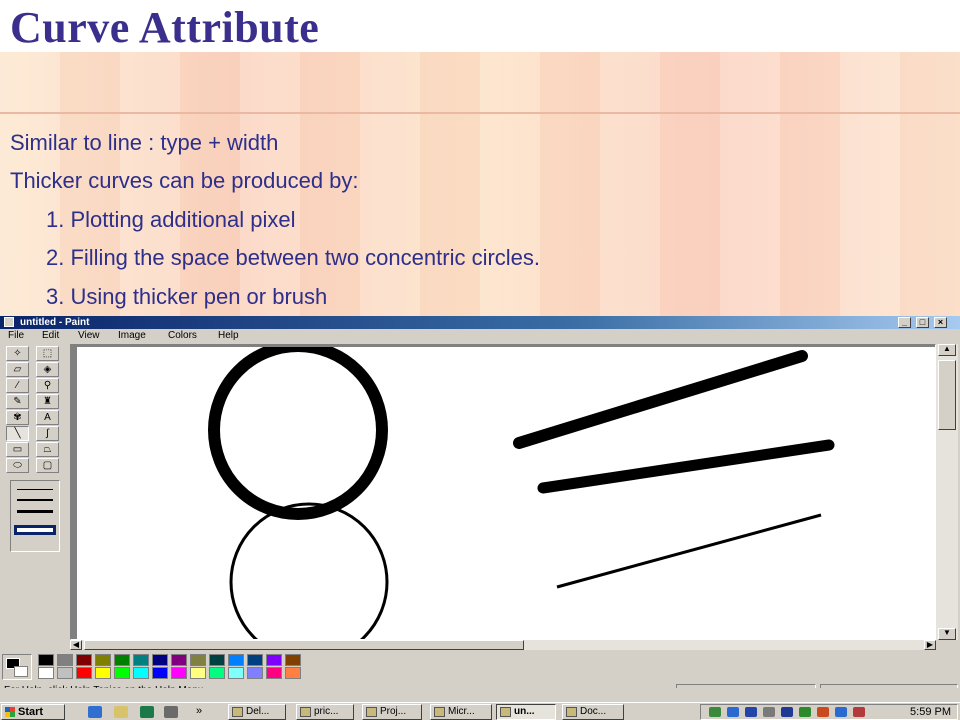 The image size is (960, 720). Describe the element at coordinates (47, 385) in the screenshot. I see `magnifier-tool-icon: ⚲` at that location.